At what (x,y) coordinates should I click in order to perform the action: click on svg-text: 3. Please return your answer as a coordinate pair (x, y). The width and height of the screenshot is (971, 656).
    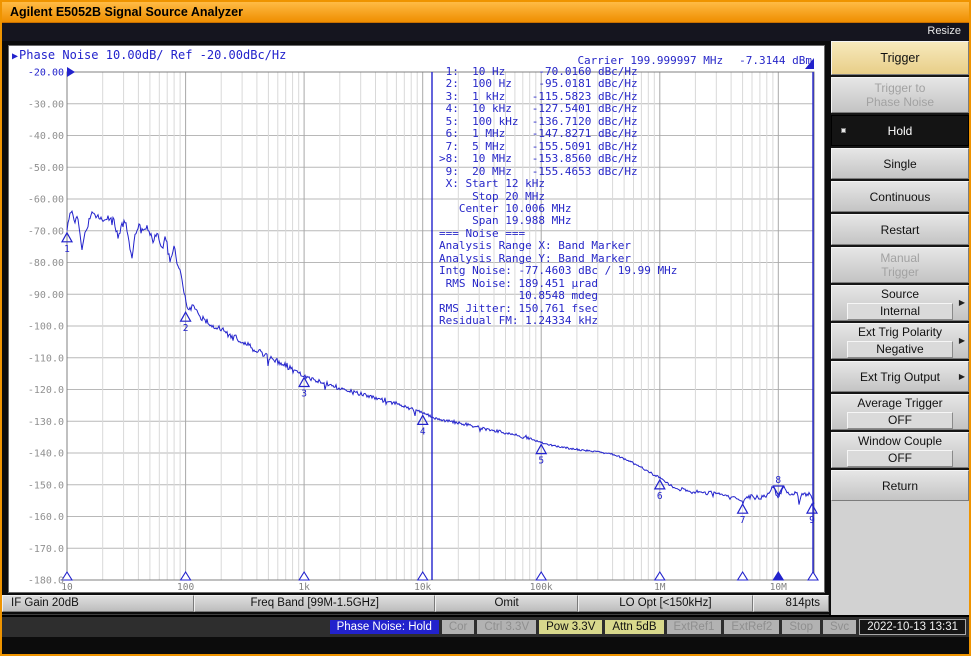
    Looking at the image, I should click on (304, 394).